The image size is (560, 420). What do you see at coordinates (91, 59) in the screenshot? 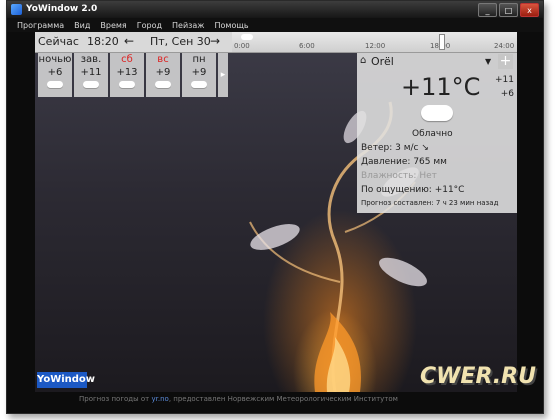
I see `forecast-day-name: зав.` at bounding box center [91, 59].